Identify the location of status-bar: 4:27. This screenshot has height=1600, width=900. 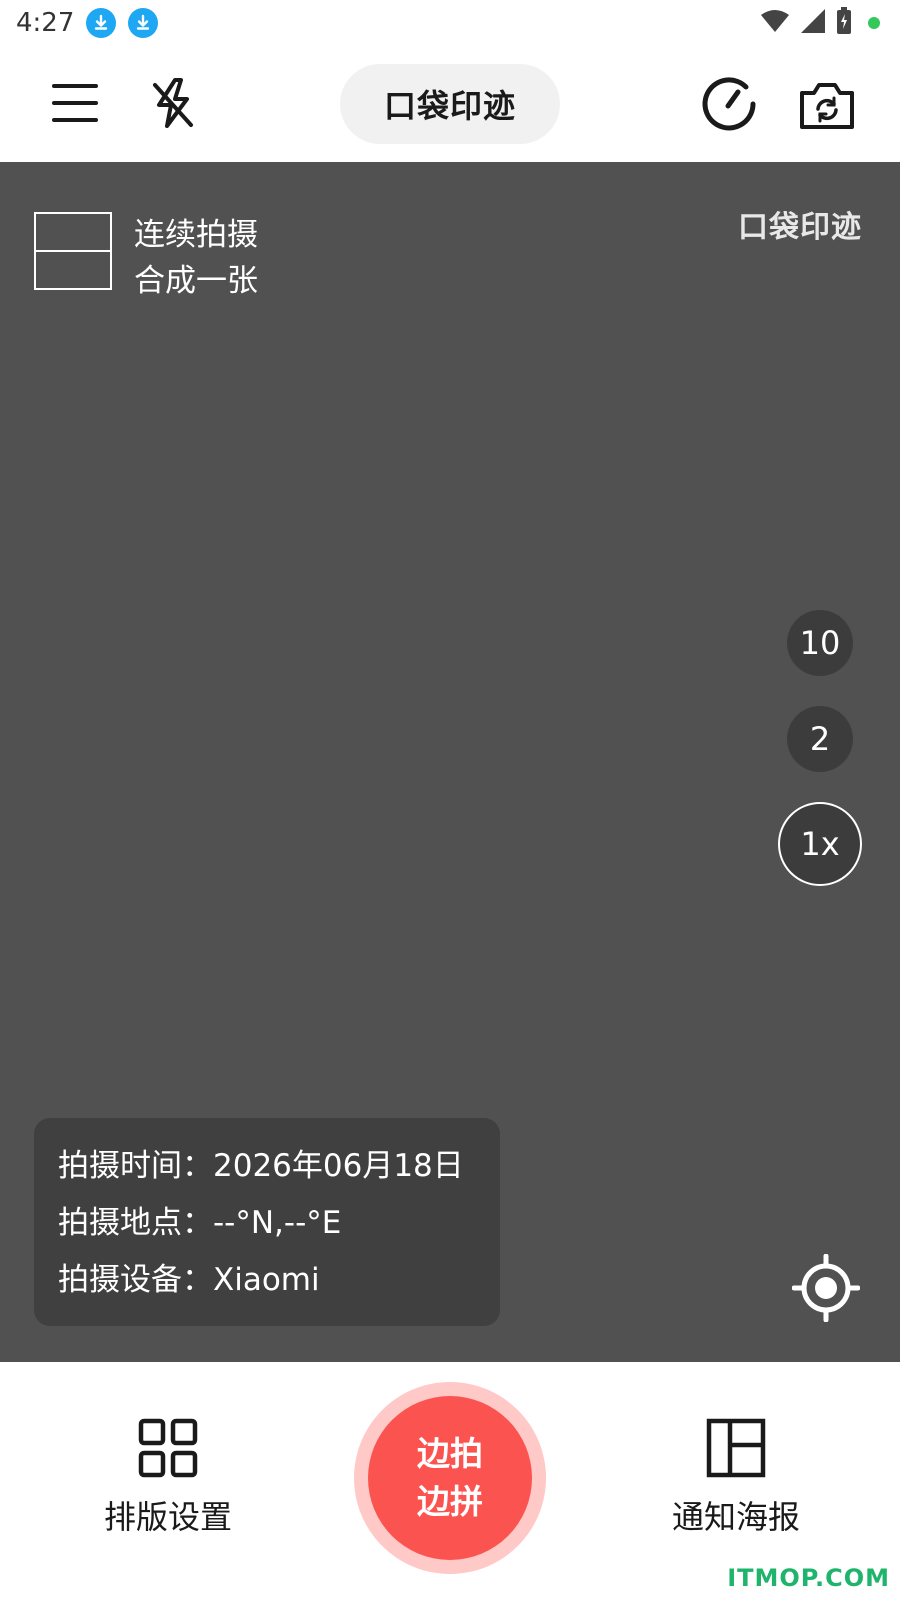
(450, 23).